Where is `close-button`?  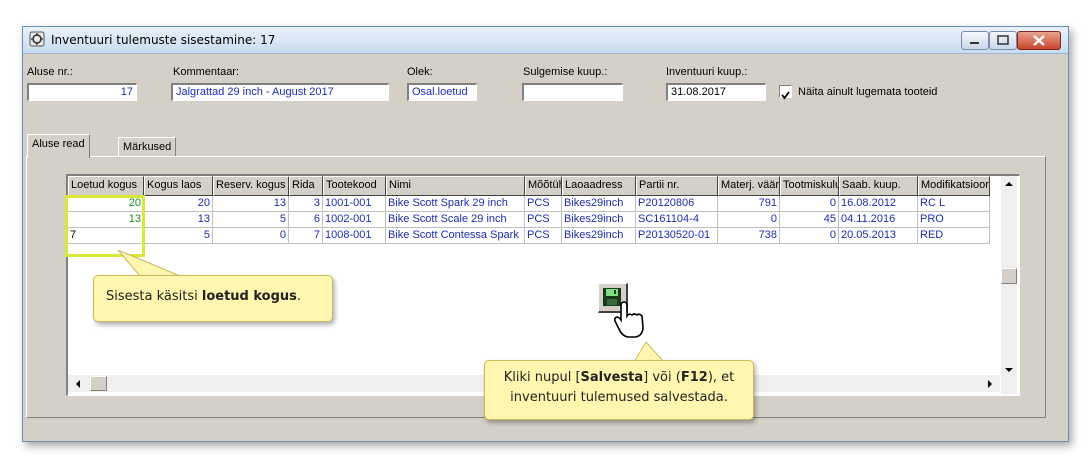
close-button is located at coordinates (1039, 40).